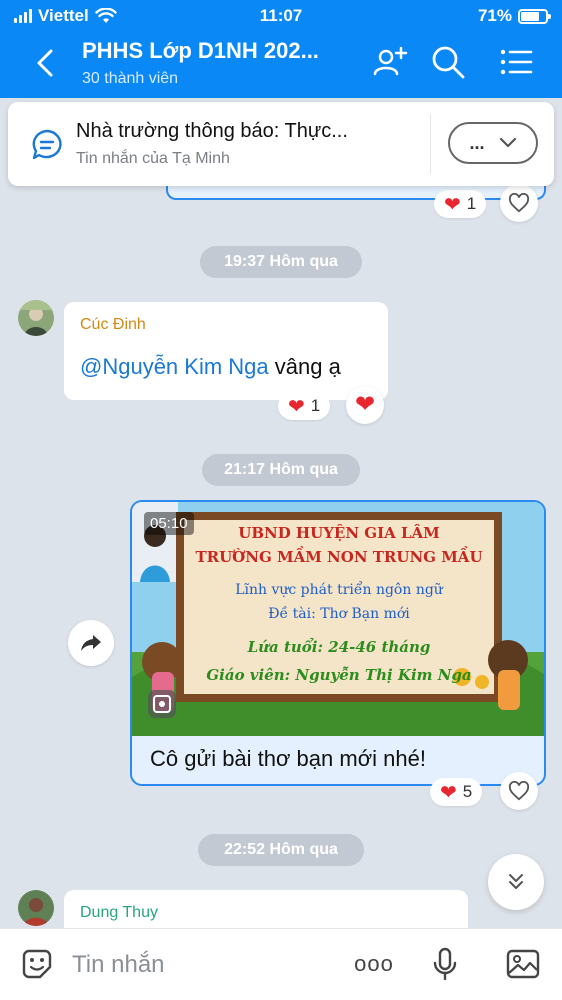  I want to click on battery-info: 71%, so click(514, 16).